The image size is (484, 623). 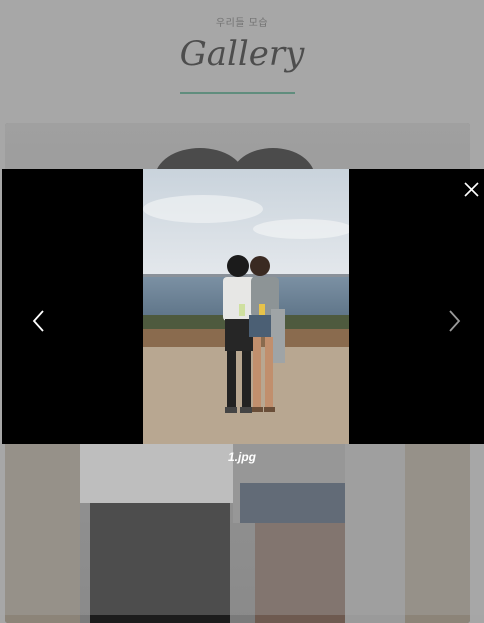 I want to click on close-icon, so click(x=471, y=189).